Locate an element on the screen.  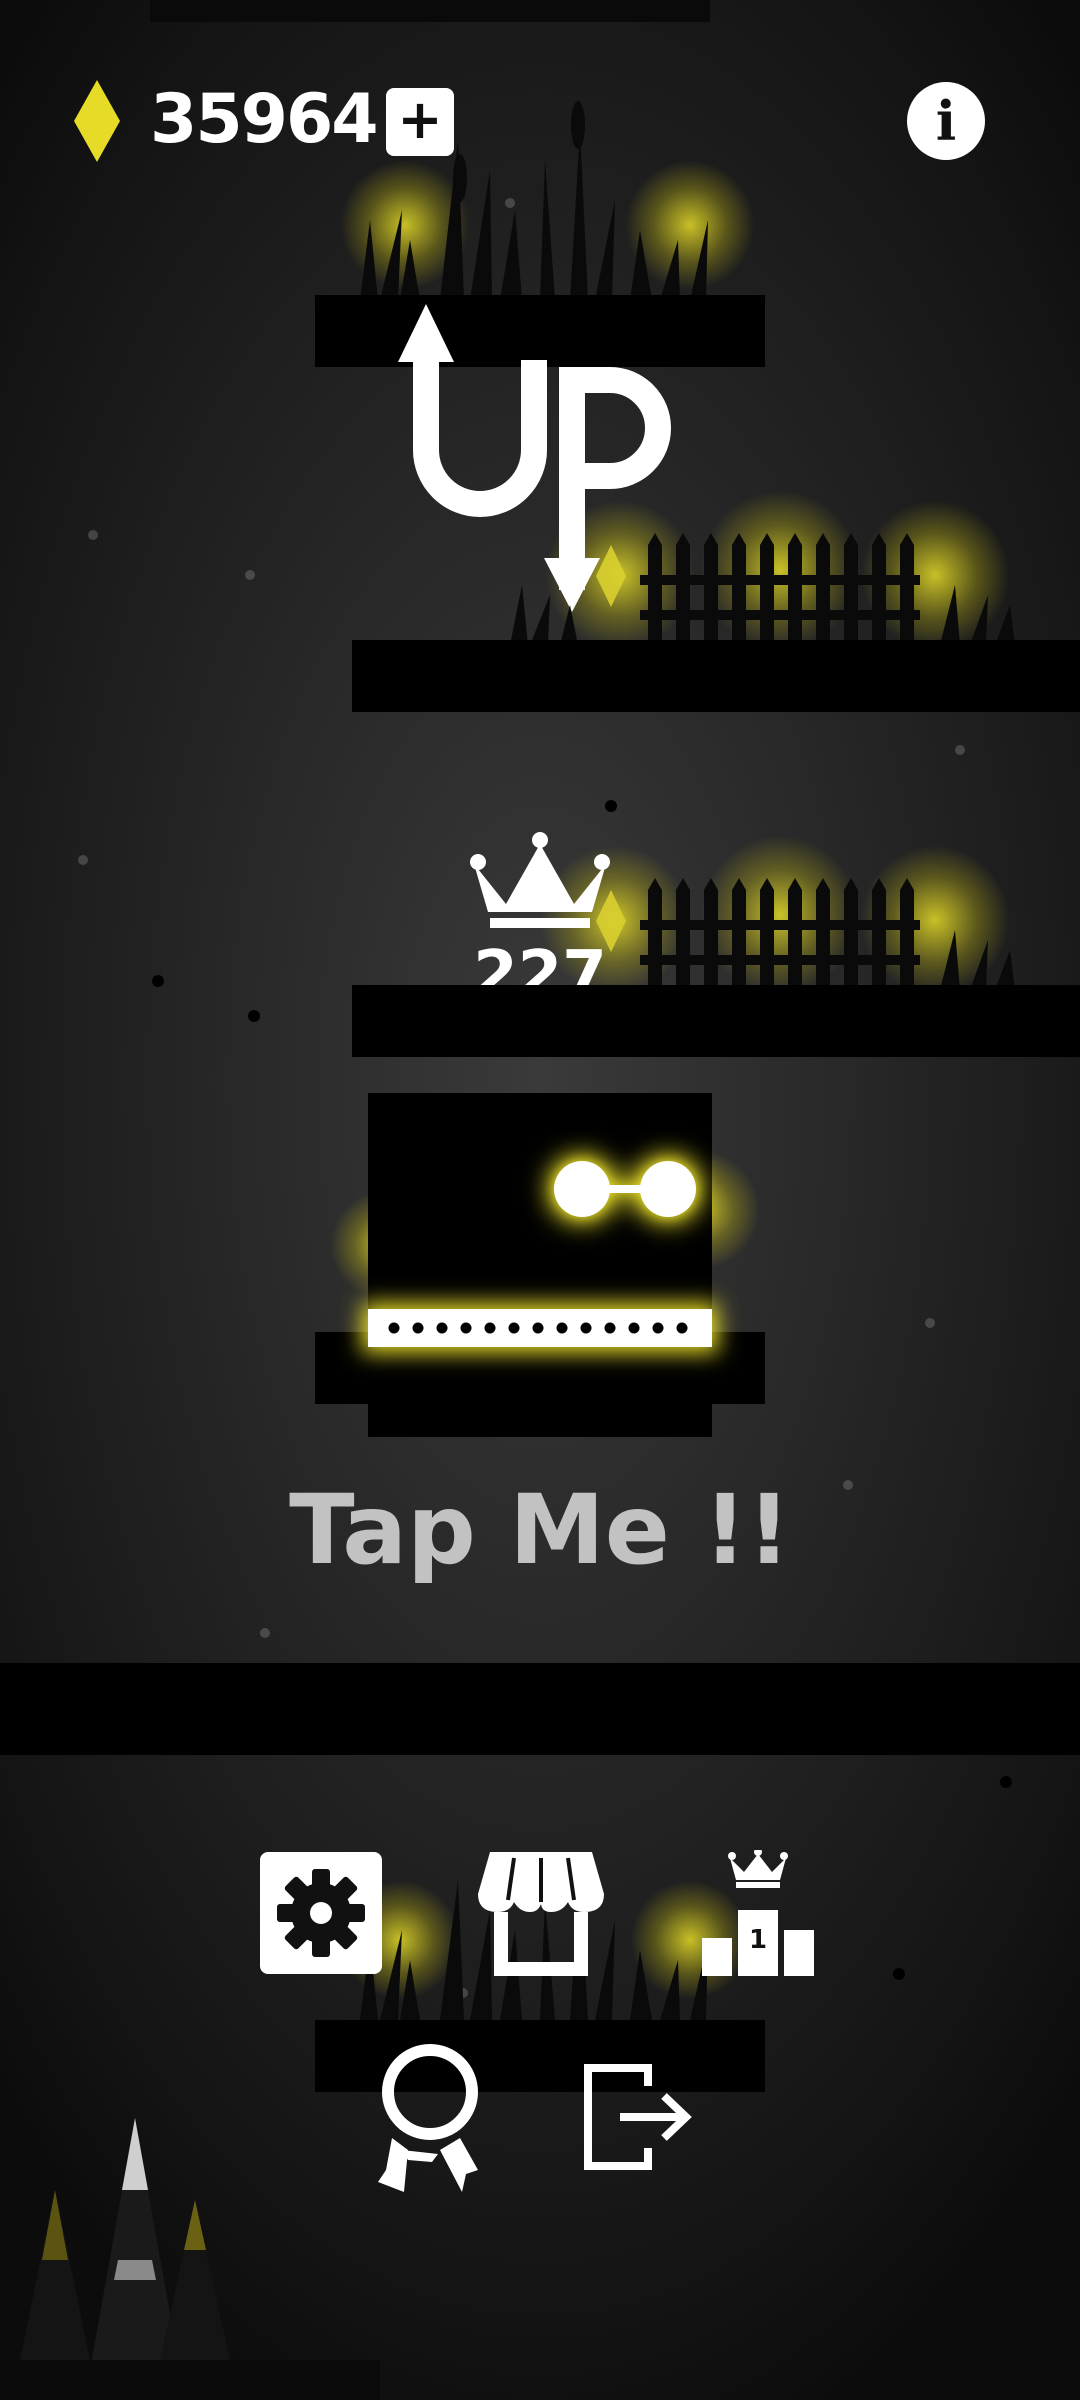
tap-me-prompt: Tap Me !! is located at coordinates (540, 1530).